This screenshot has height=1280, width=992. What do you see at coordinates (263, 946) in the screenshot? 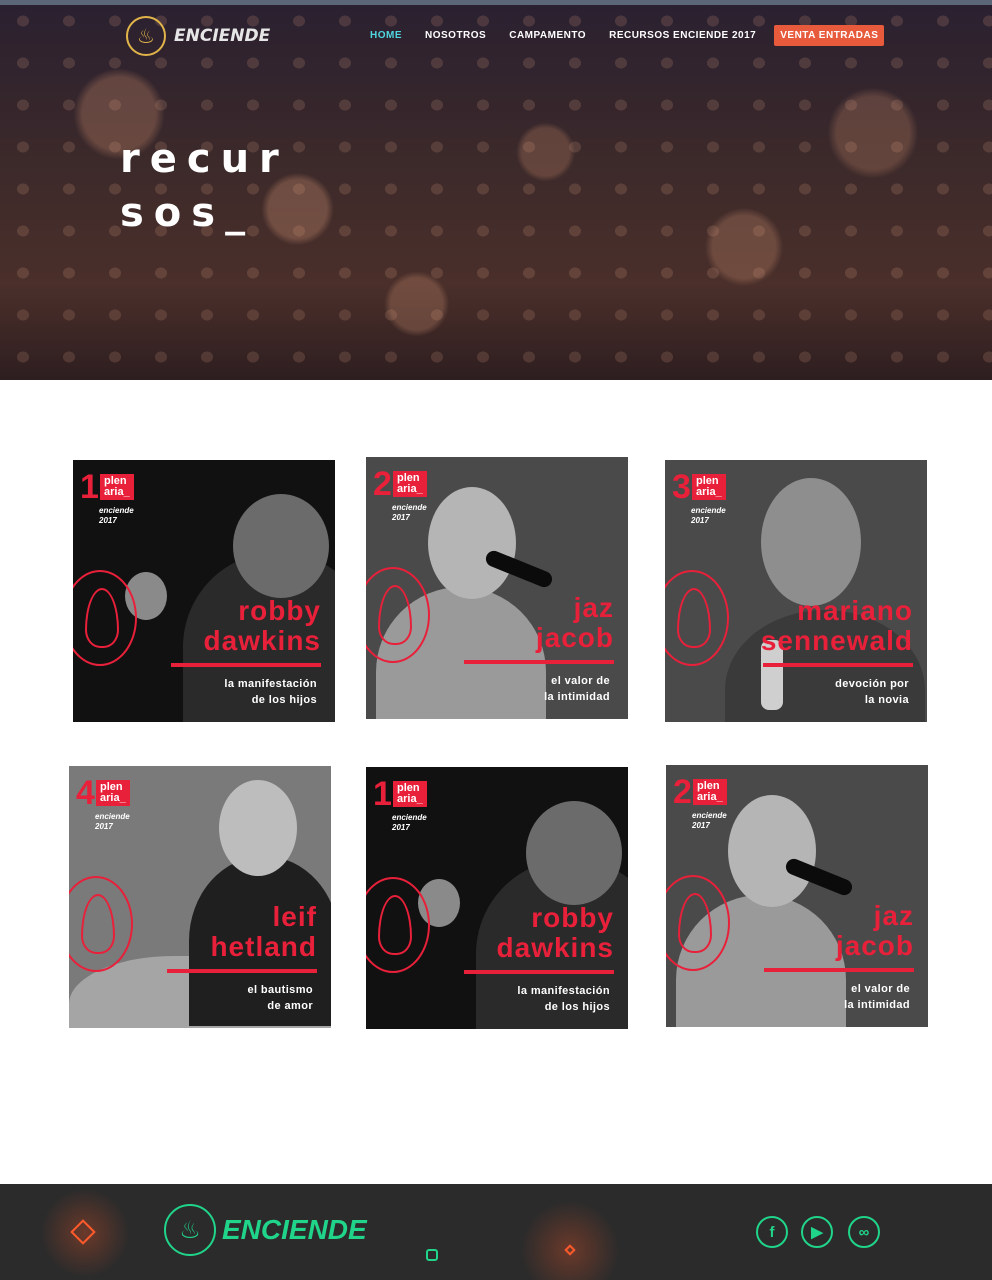
I see `speaker-line2: hetland` at bounding box center [263, 946].